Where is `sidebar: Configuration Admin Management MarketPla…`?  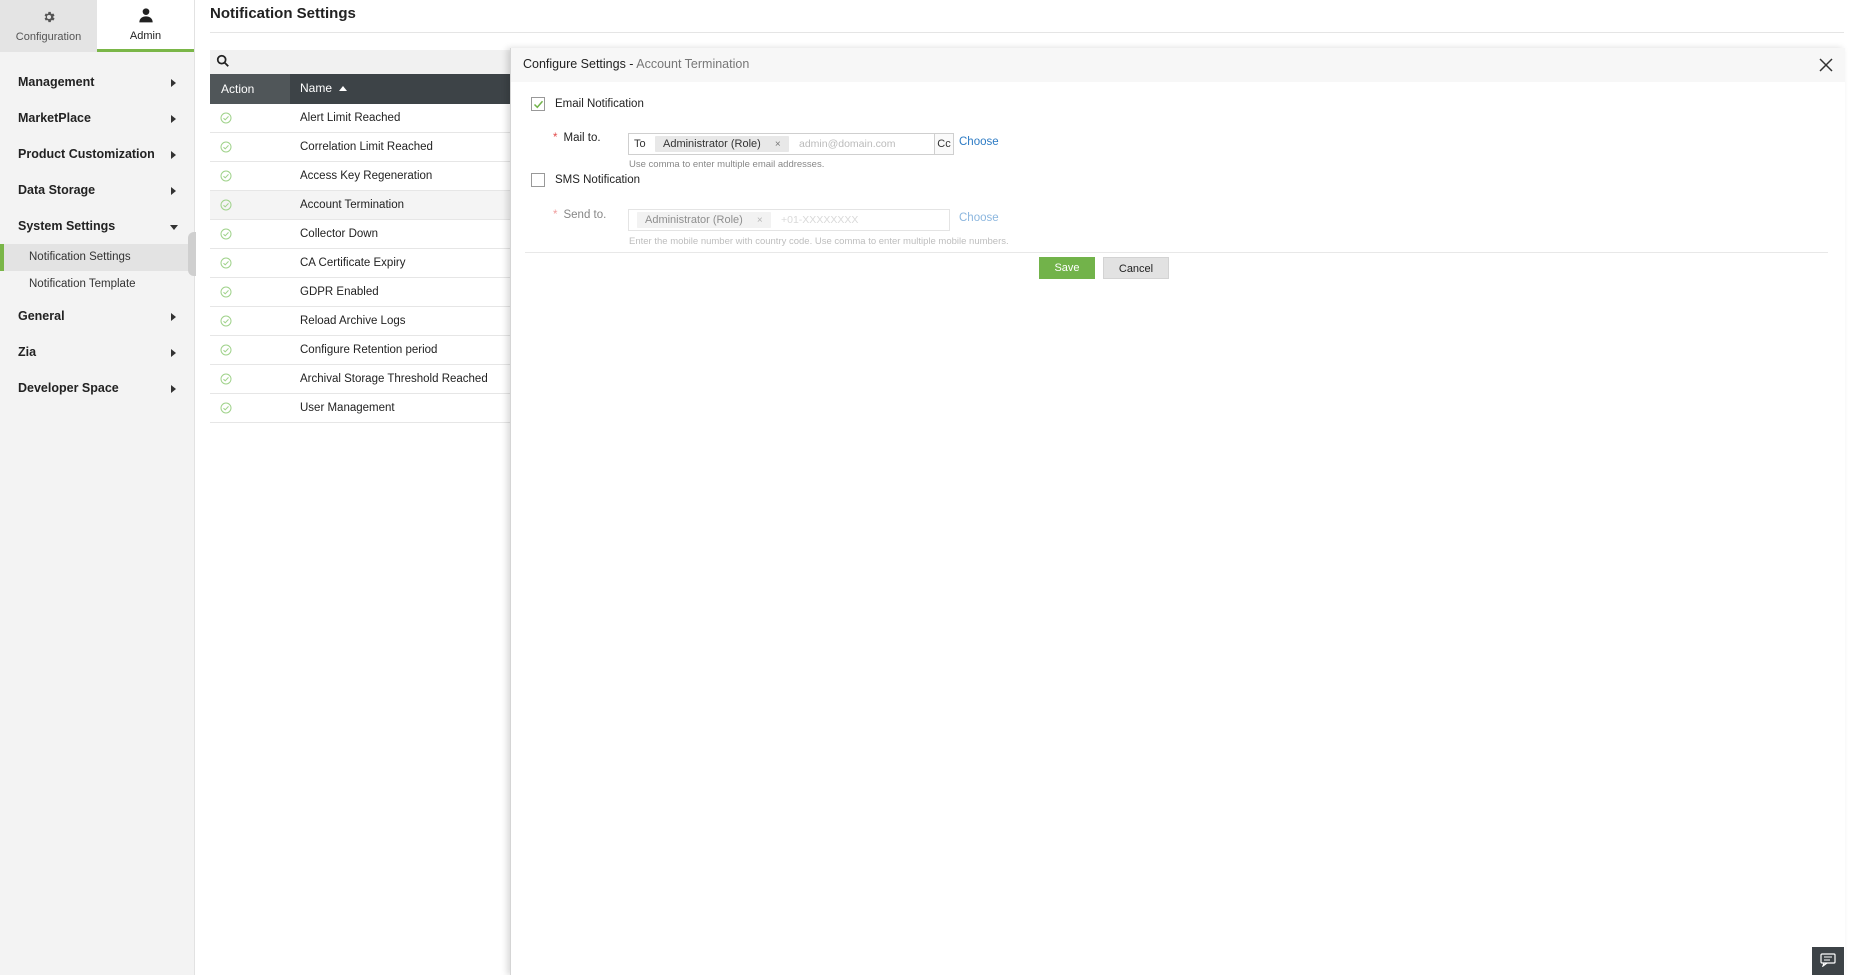
sidebar: Configuration Admin Management MarketPla… is located at coordinates (98, 487).